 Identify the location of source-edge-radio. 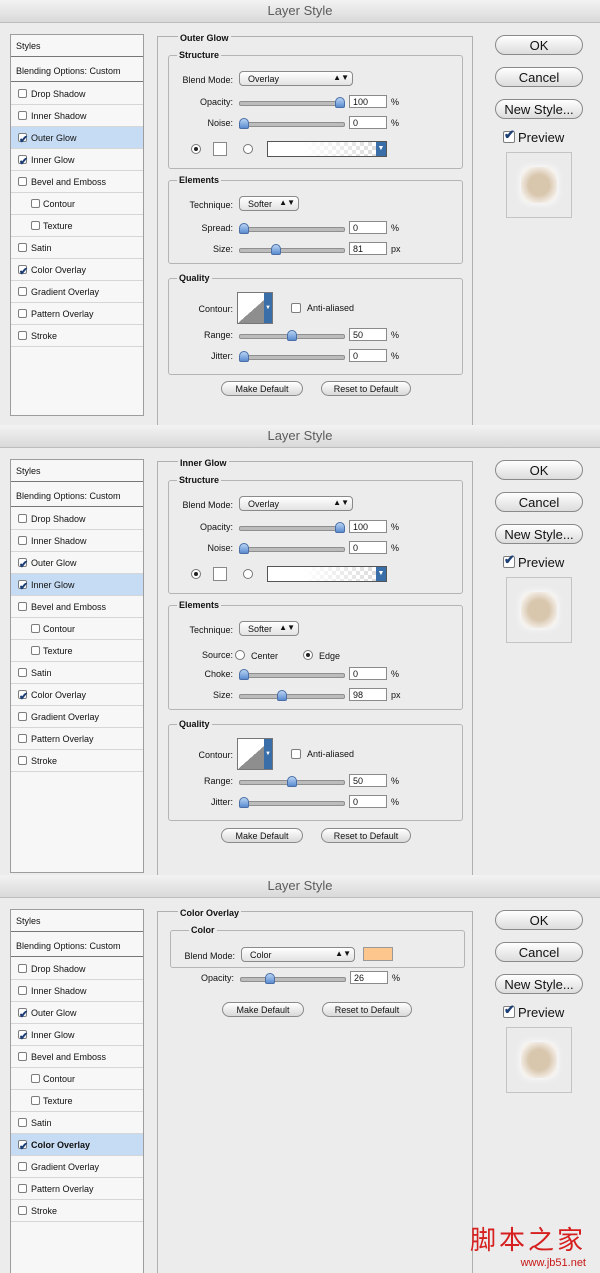
(308, 655).